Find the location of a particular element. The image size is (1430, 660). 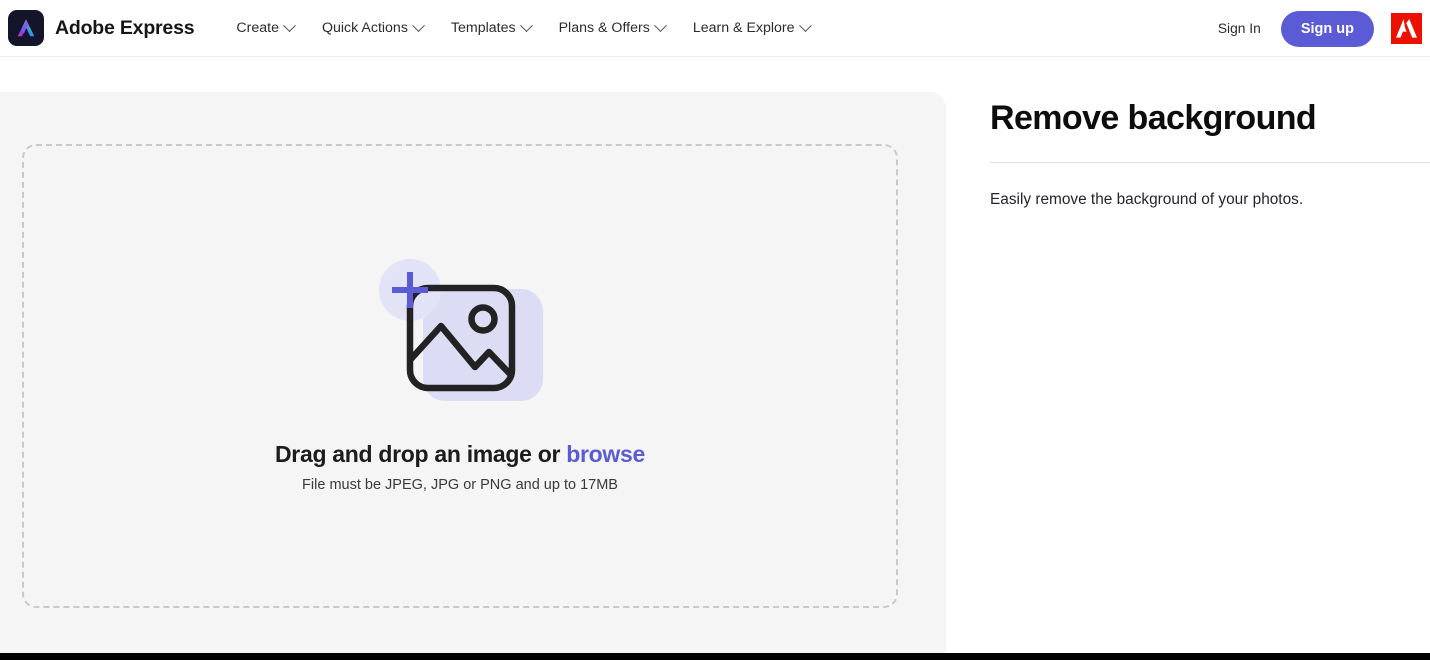

nav-item-create: Create is located at coordinates (265, 28).